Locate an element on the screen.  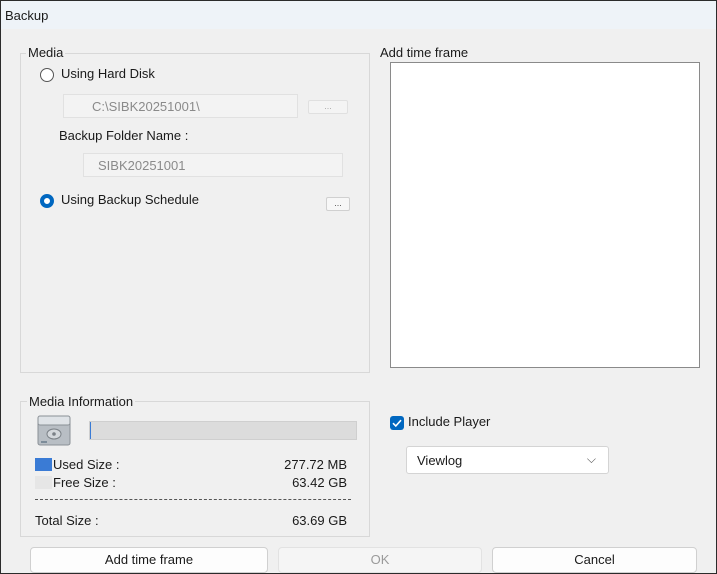
include-player-label: Include Player is located at coordinates (449, 421).